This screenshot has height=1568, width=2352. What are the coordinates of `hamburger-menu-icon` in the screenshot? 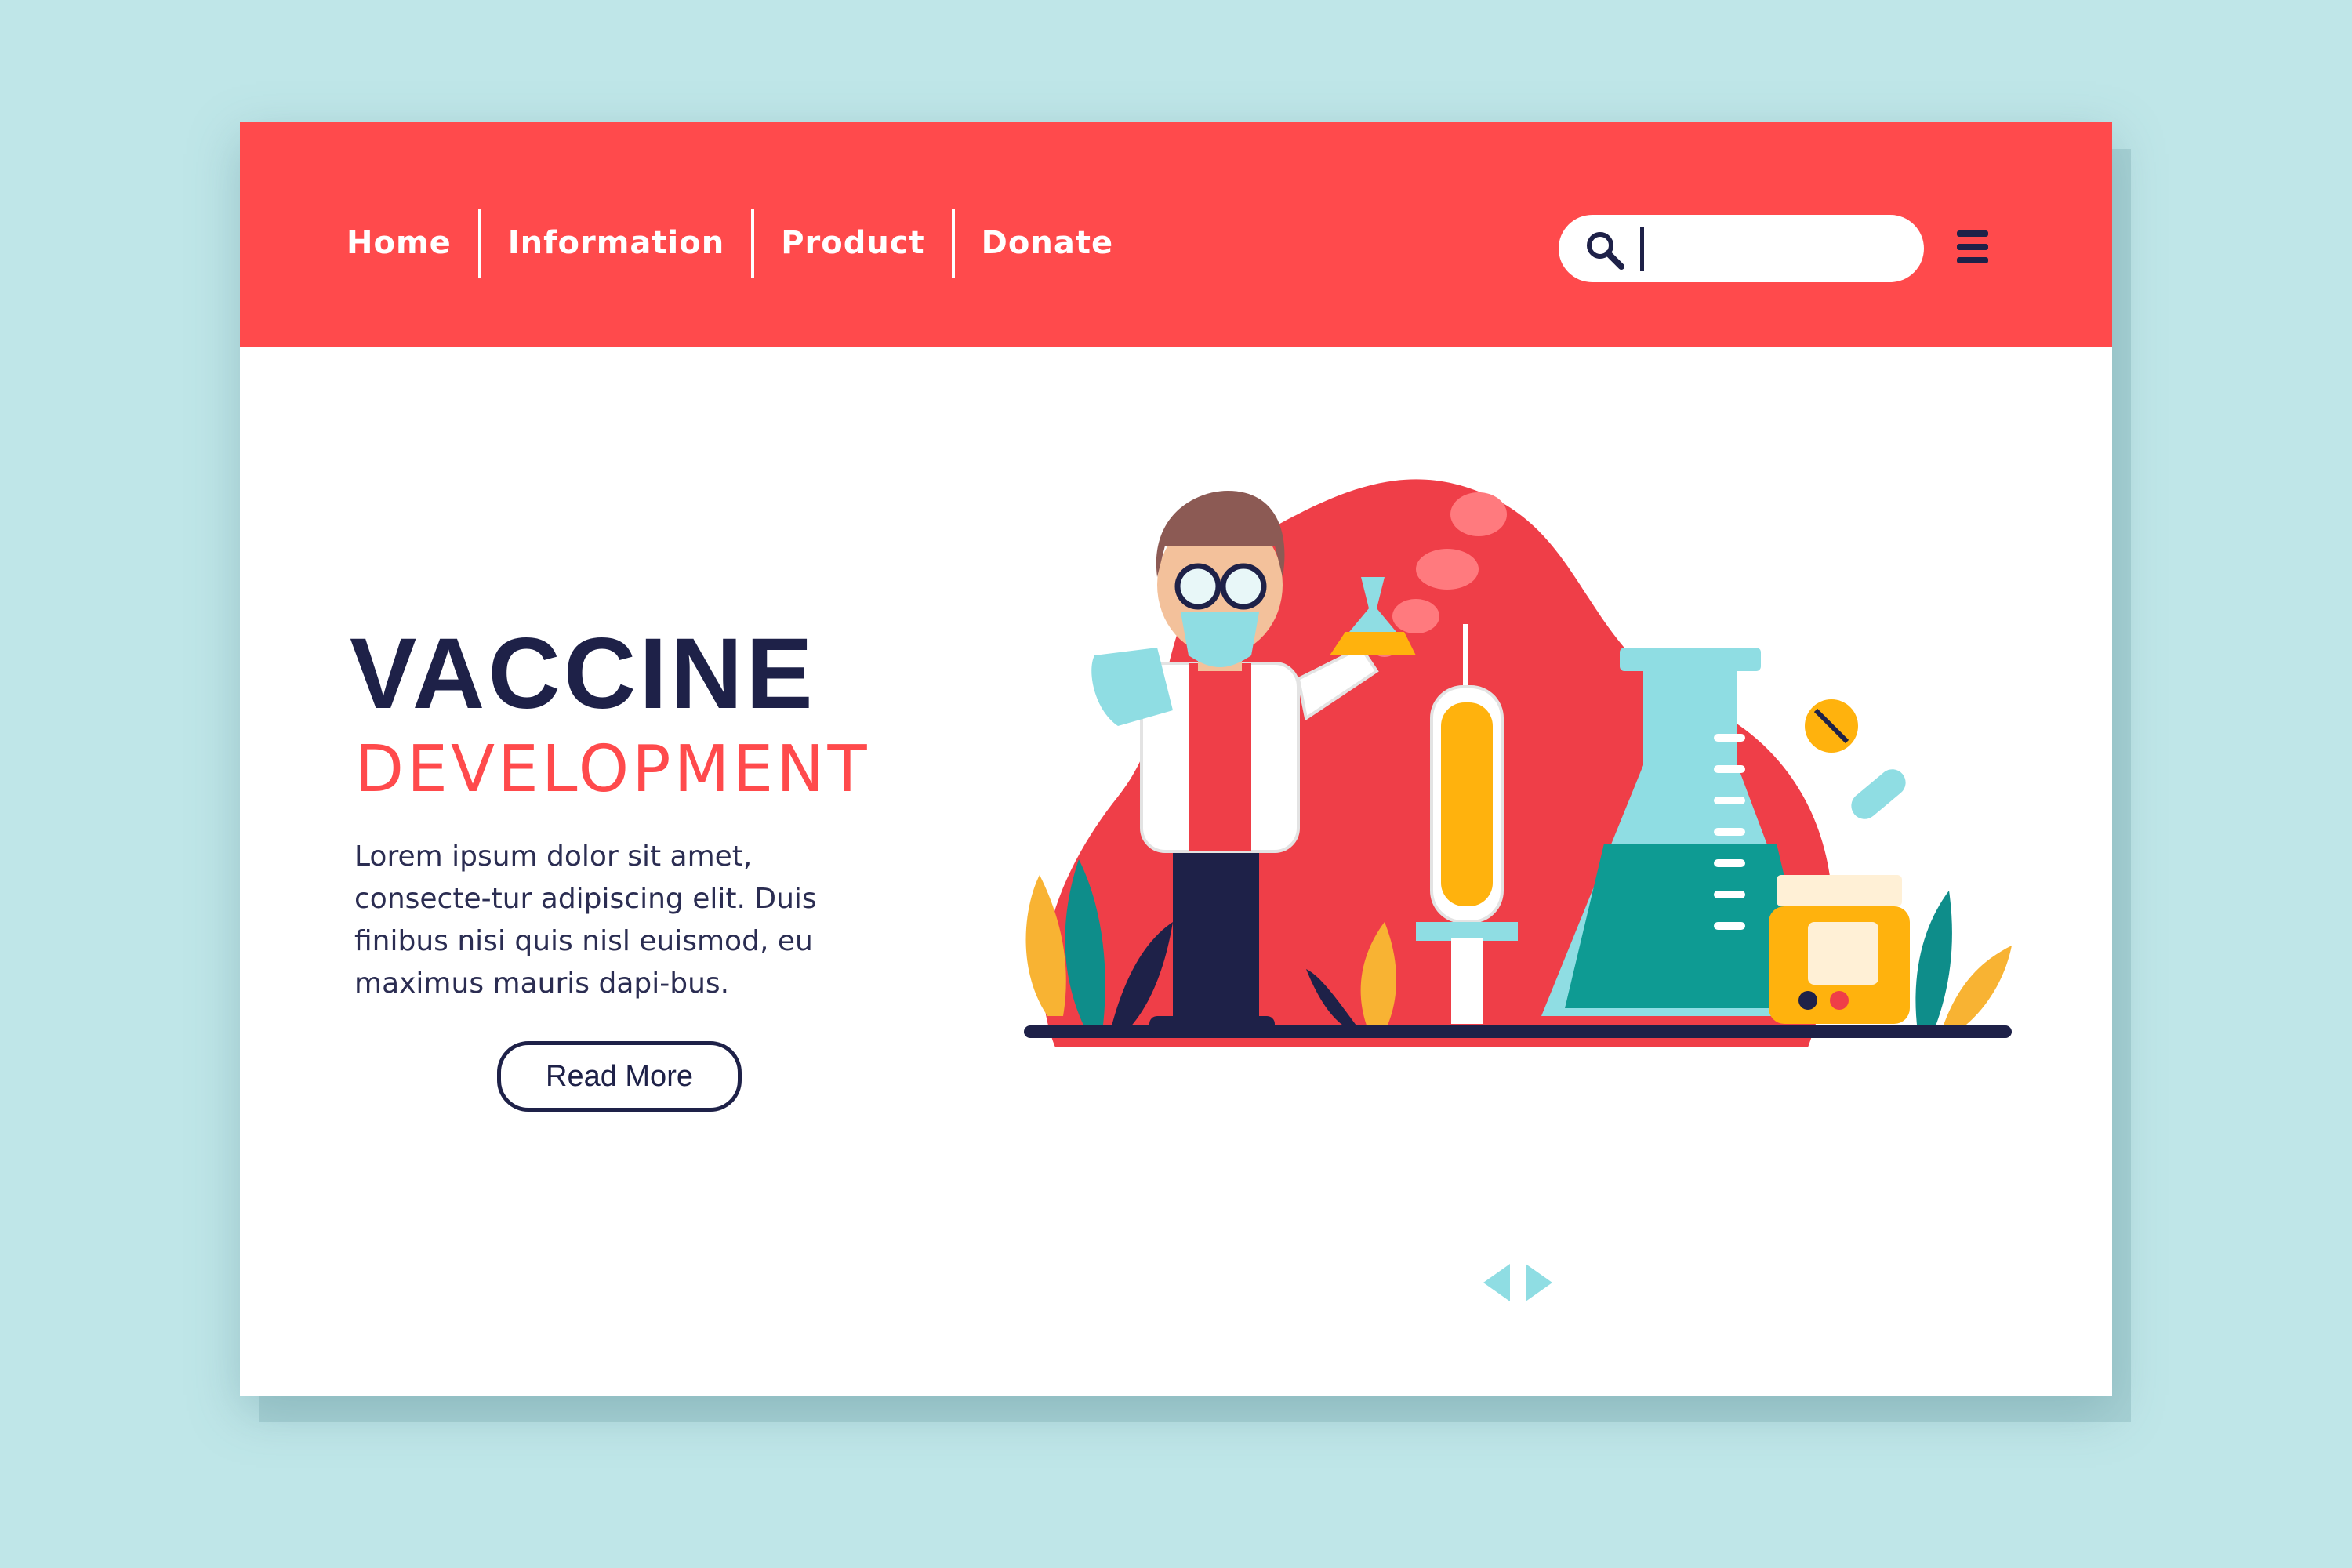 It's located at (1972, 249).